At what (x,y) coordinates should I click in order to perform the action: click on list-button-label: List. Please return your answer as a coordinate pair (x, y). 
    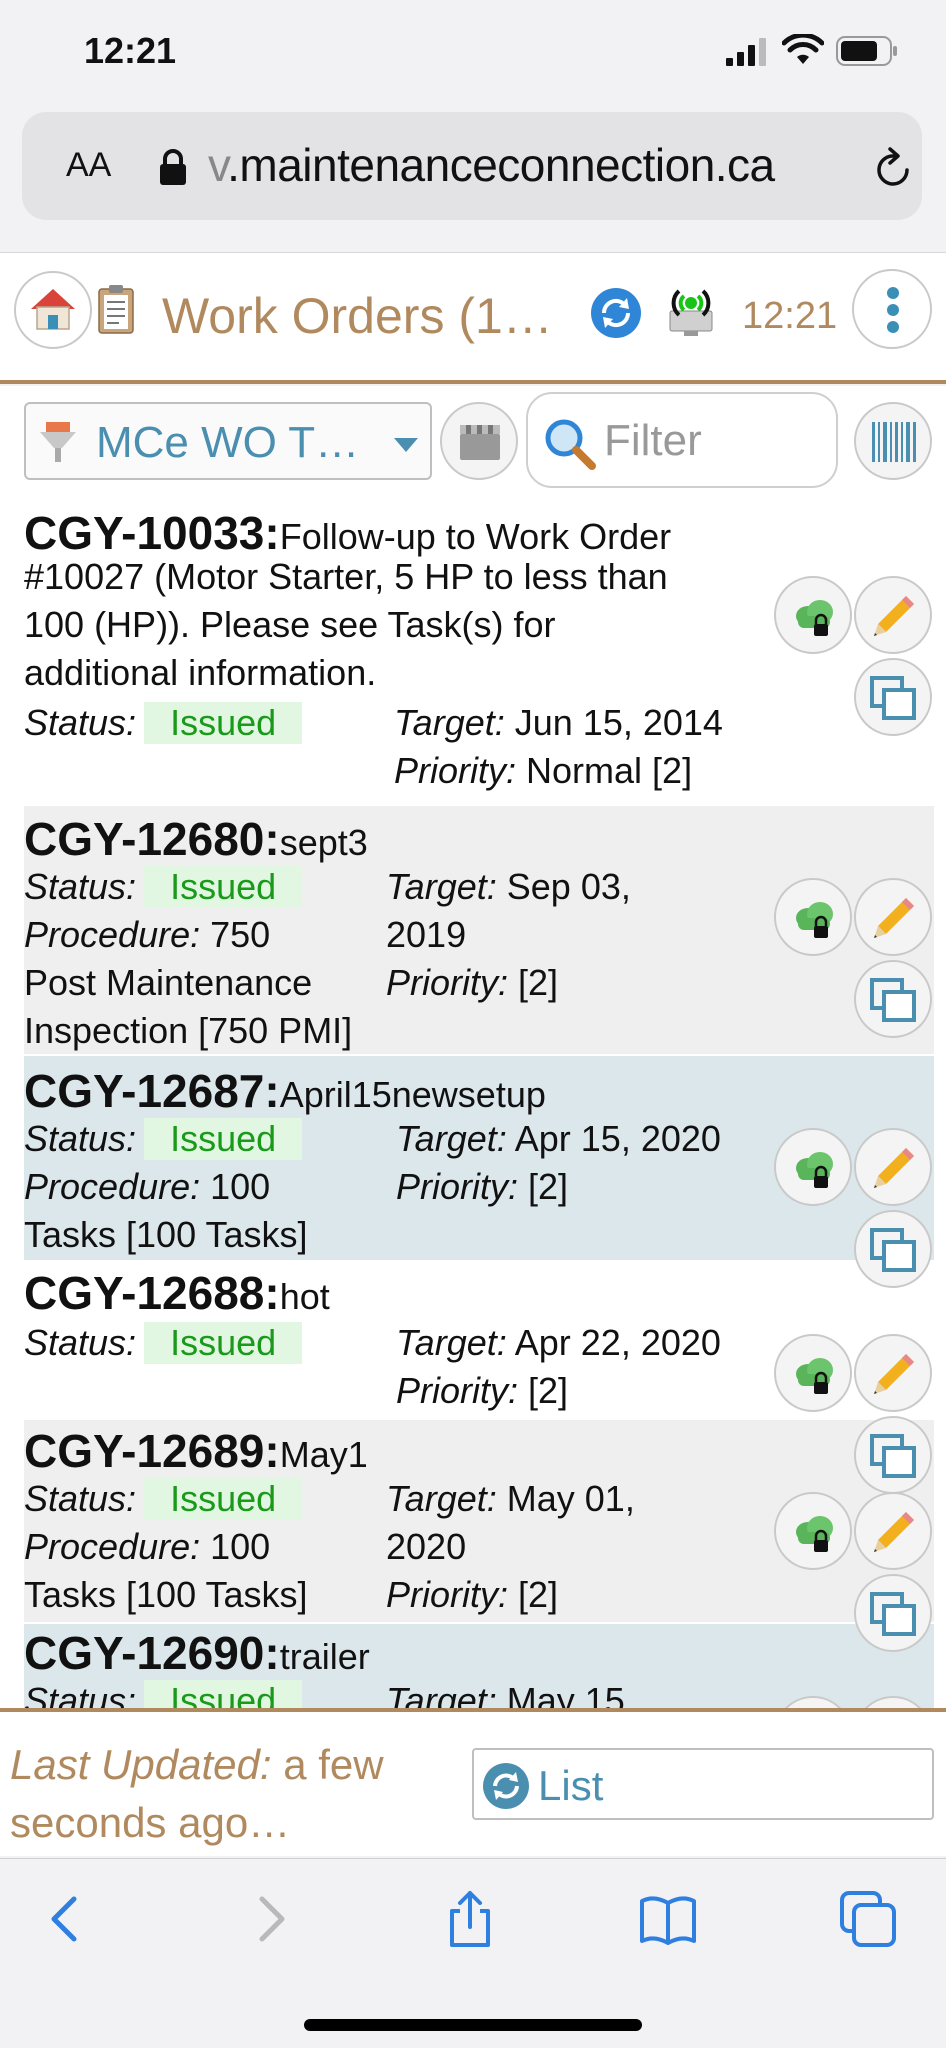
    Looking at the image, I should click on (571, 1785).